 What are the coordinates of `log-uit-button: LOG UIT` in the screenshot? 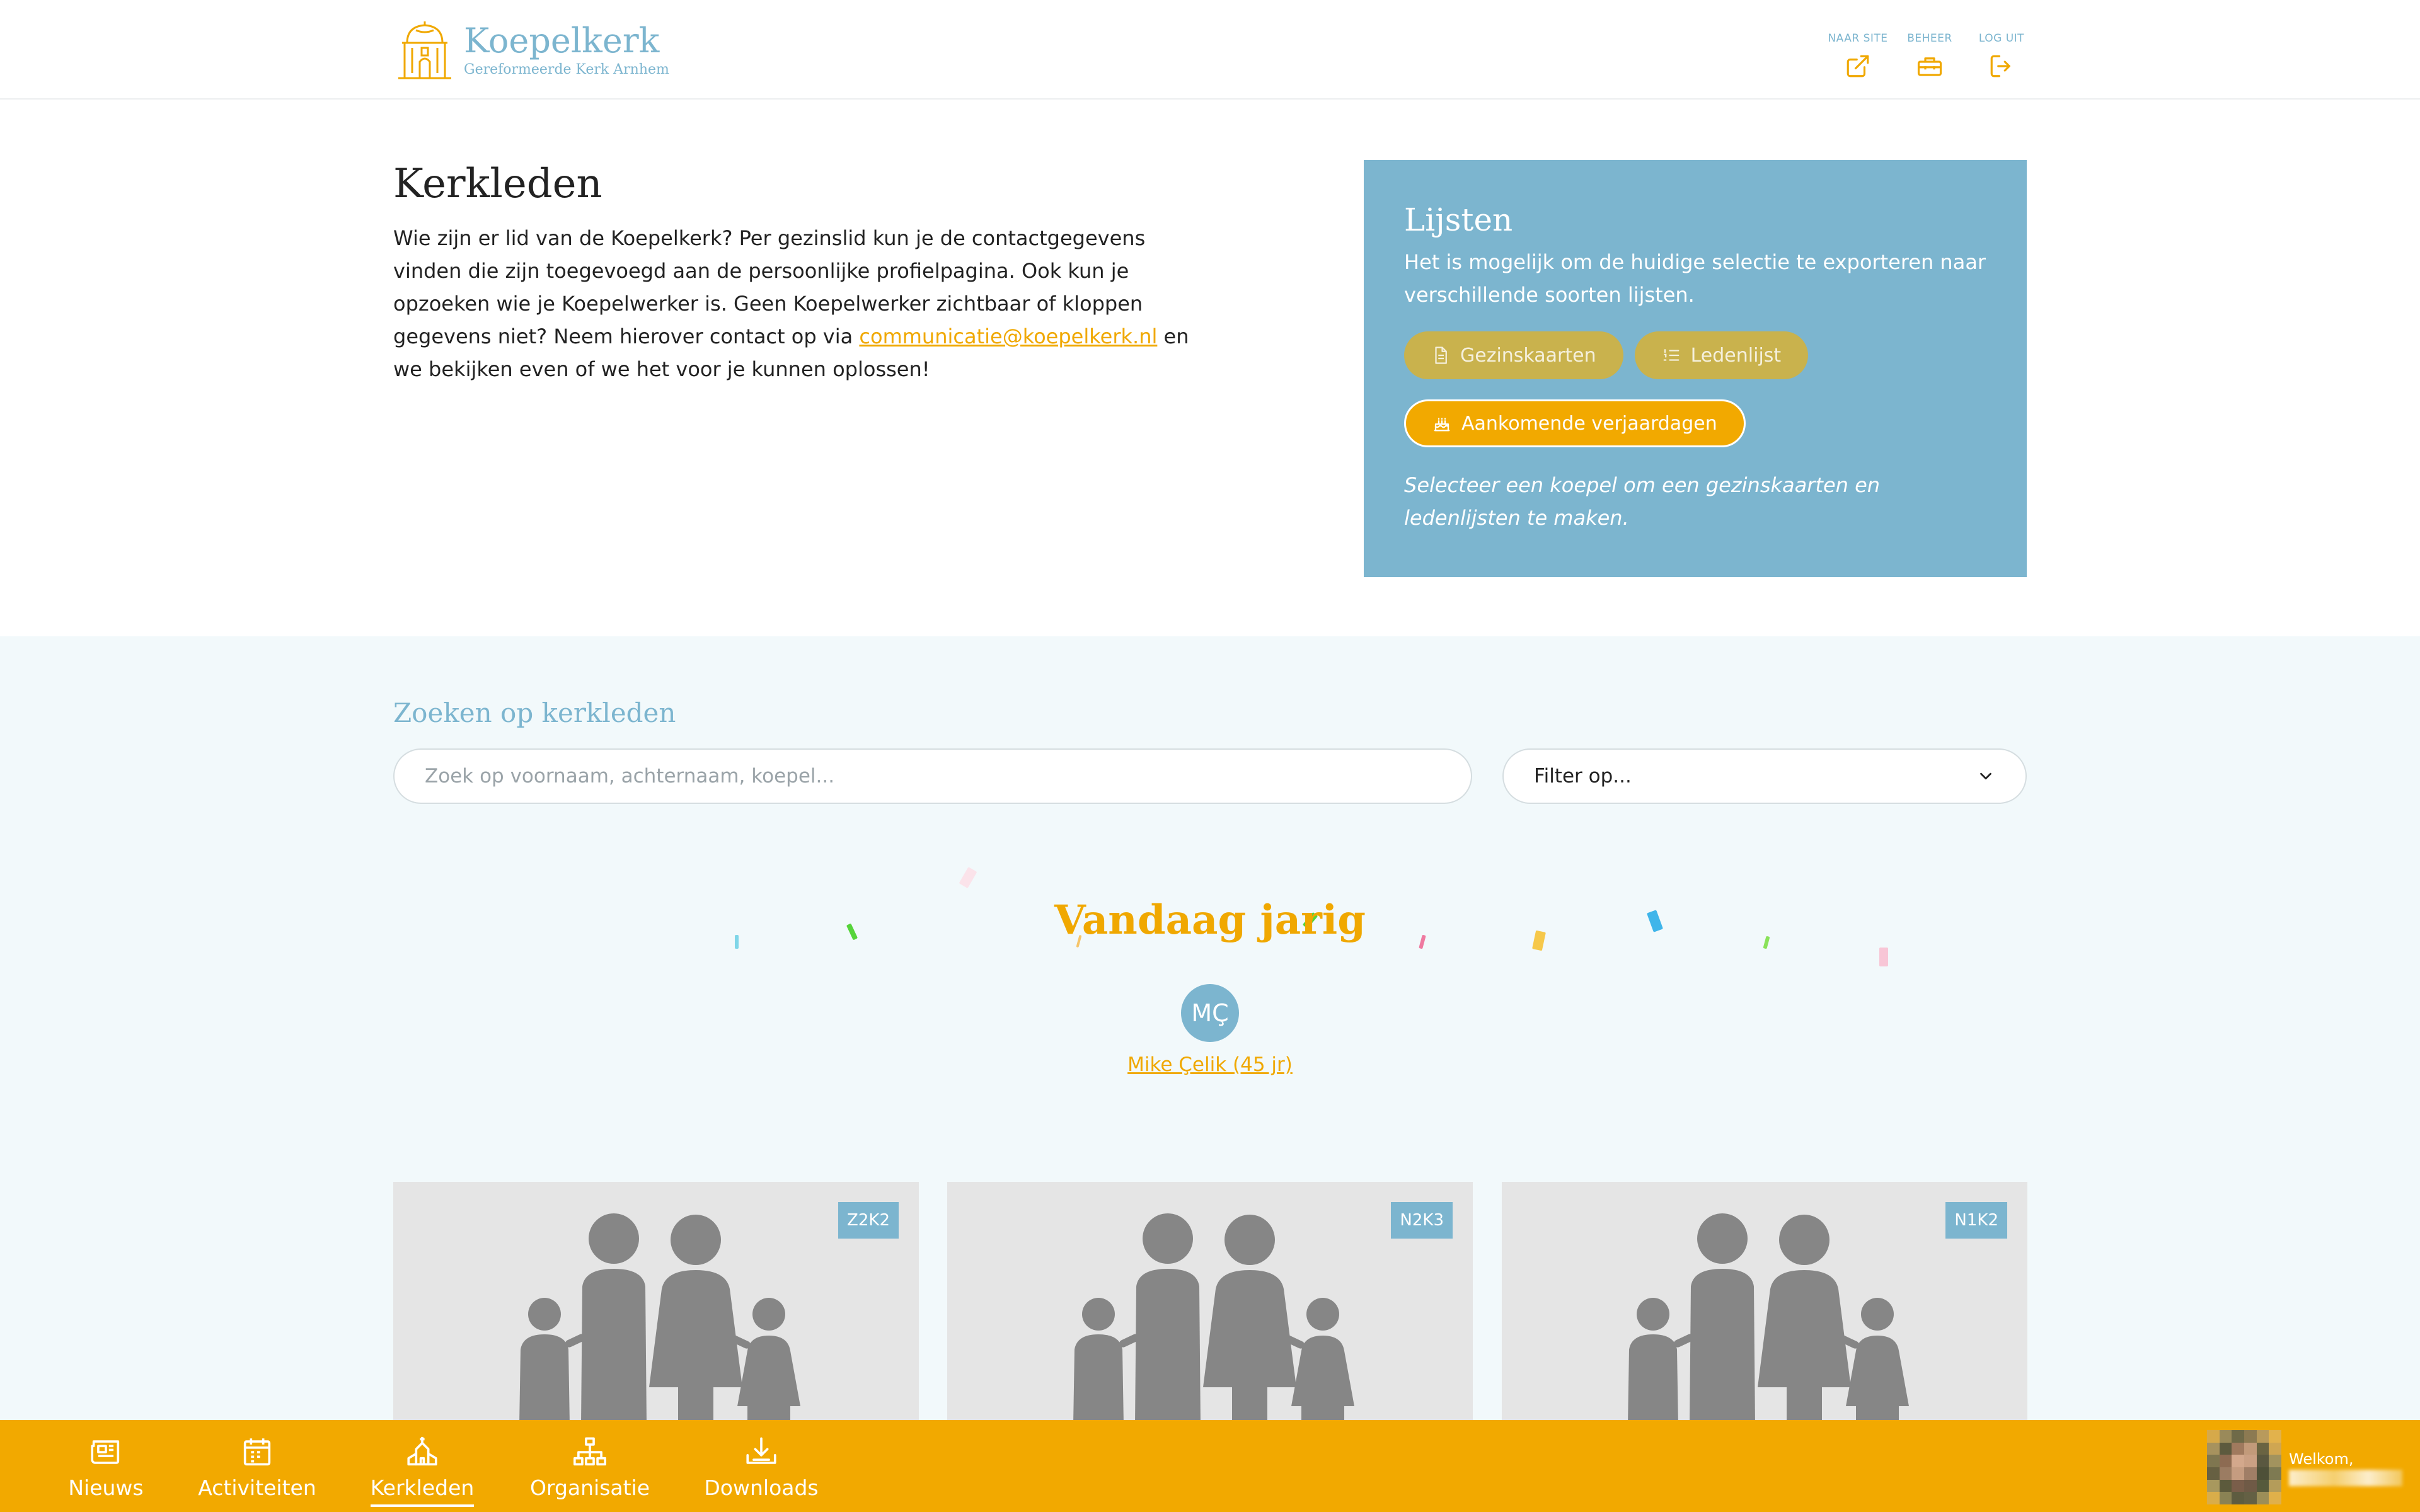 It's located at (2002, 55).